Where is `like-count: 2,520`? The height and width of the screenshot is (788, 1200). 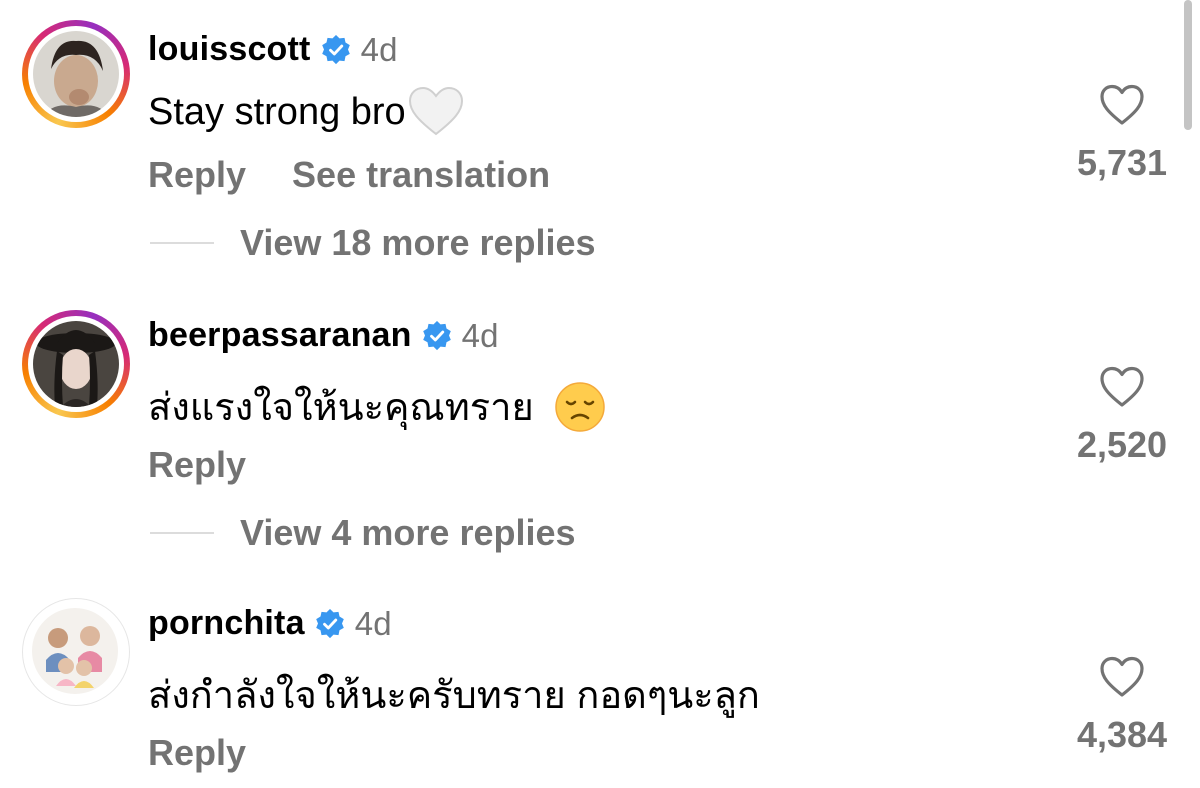 like-count: 2,520 is located at coordinates (1122, 444).